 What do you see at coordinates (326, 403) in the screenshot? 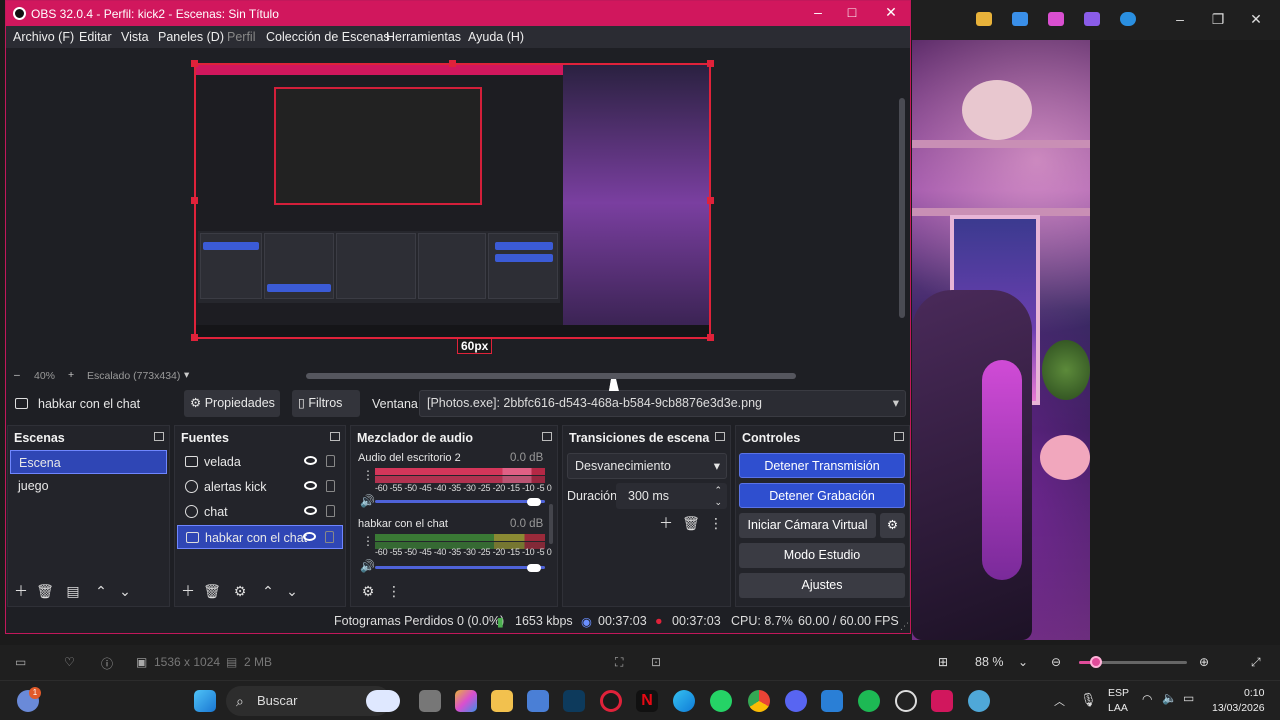
I see `filters-button: ▯ Filtros` at bounding box center [326, 403].